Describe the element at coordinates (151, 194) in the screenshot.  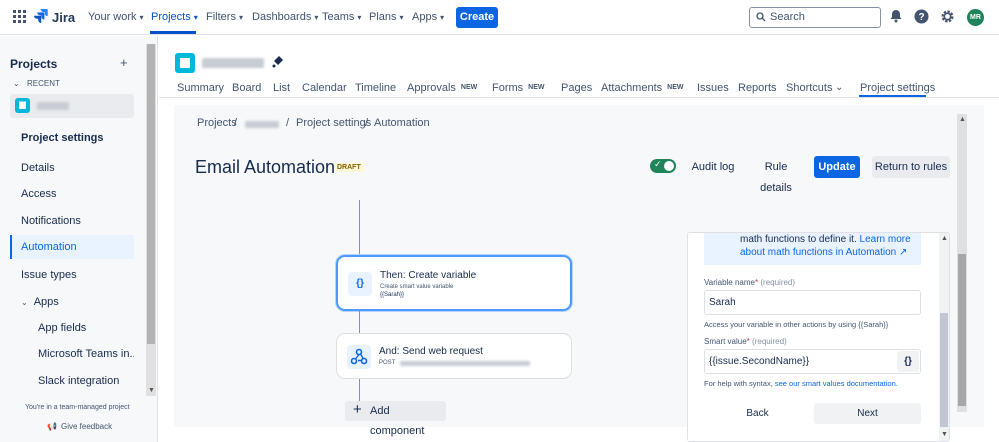
I see `sidebar-scrollbar-thumb` at that location.